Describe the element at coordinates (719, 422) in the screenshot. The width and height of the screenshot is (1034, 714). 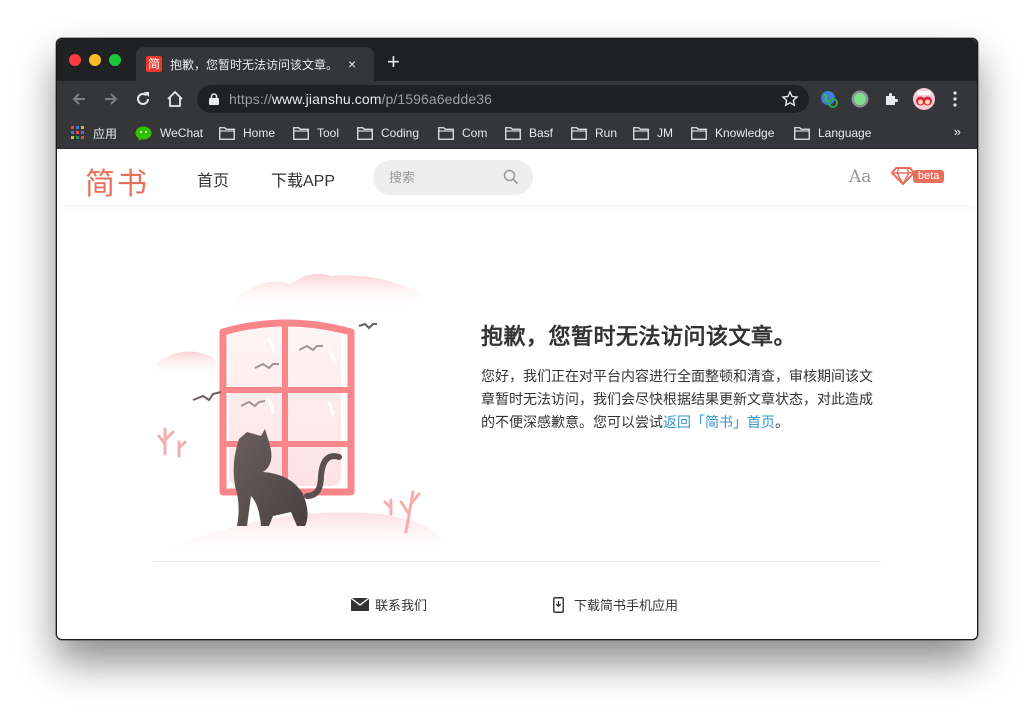
I see `return-home-link: 返回「简书」首页` at that location.